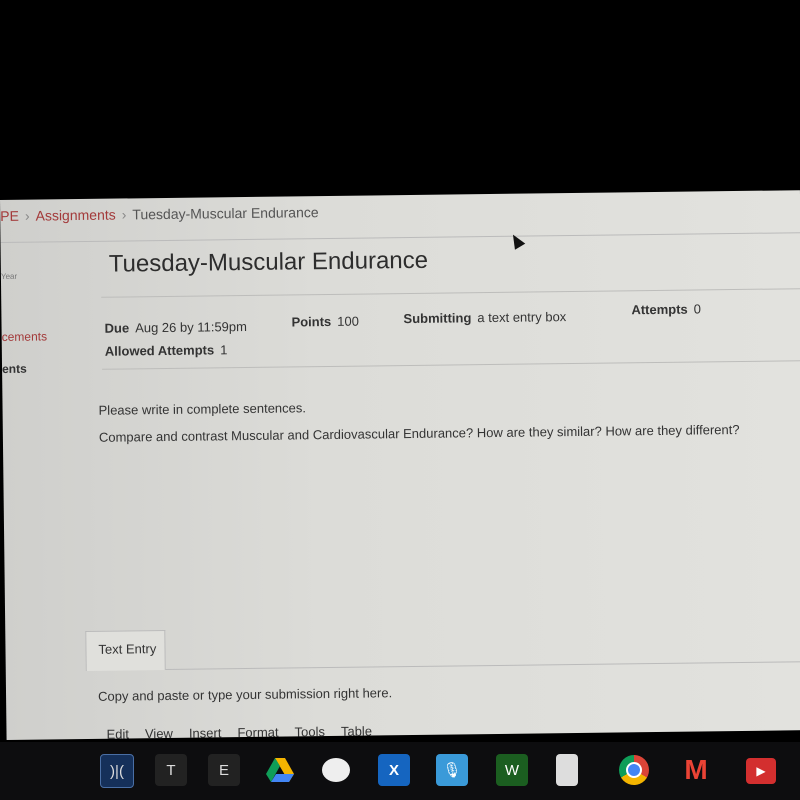  I want to click on menu-view: View, so click(159, 733).